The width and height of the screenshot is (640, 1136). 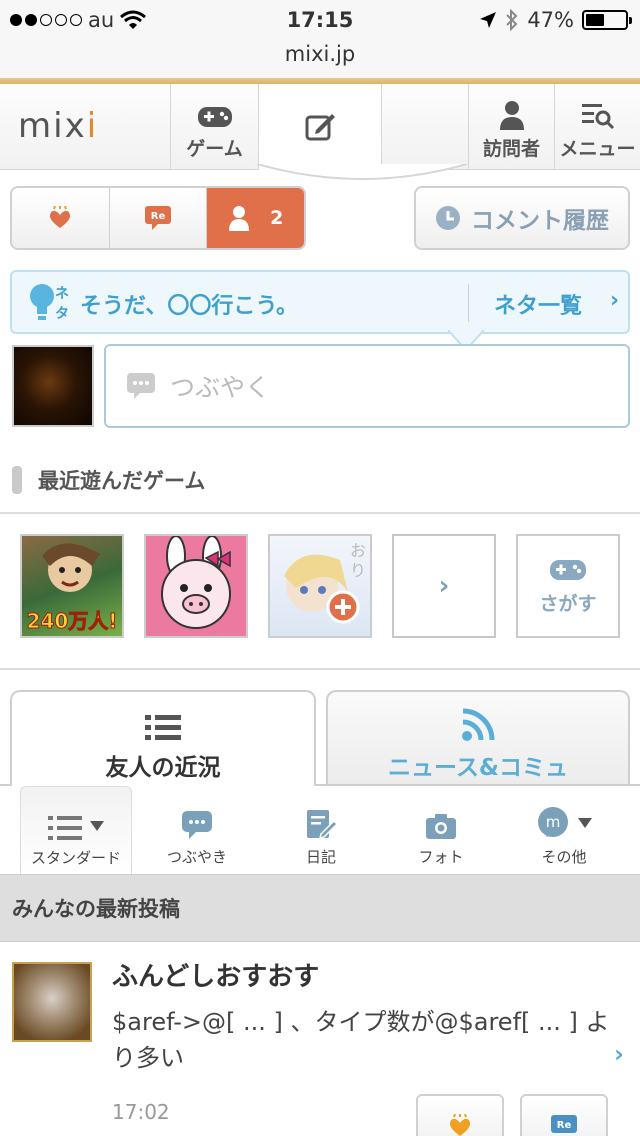 I want to click on friend-request-tab: 2, so click(x=255, y=218).